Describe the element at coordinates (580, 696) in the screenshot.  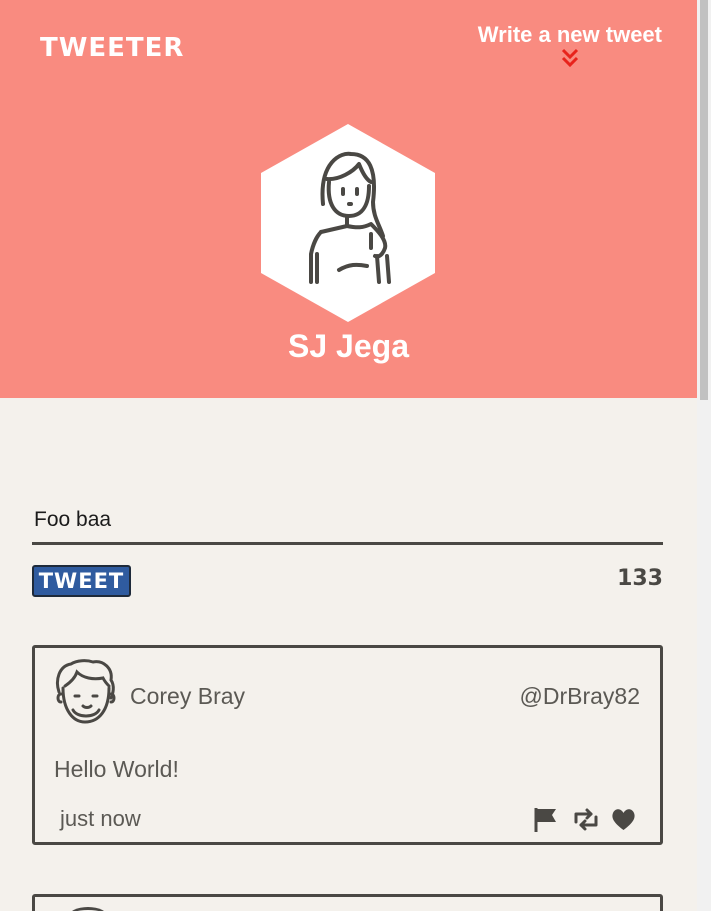
I see `tweet-handle: @DrBray82` at that location.